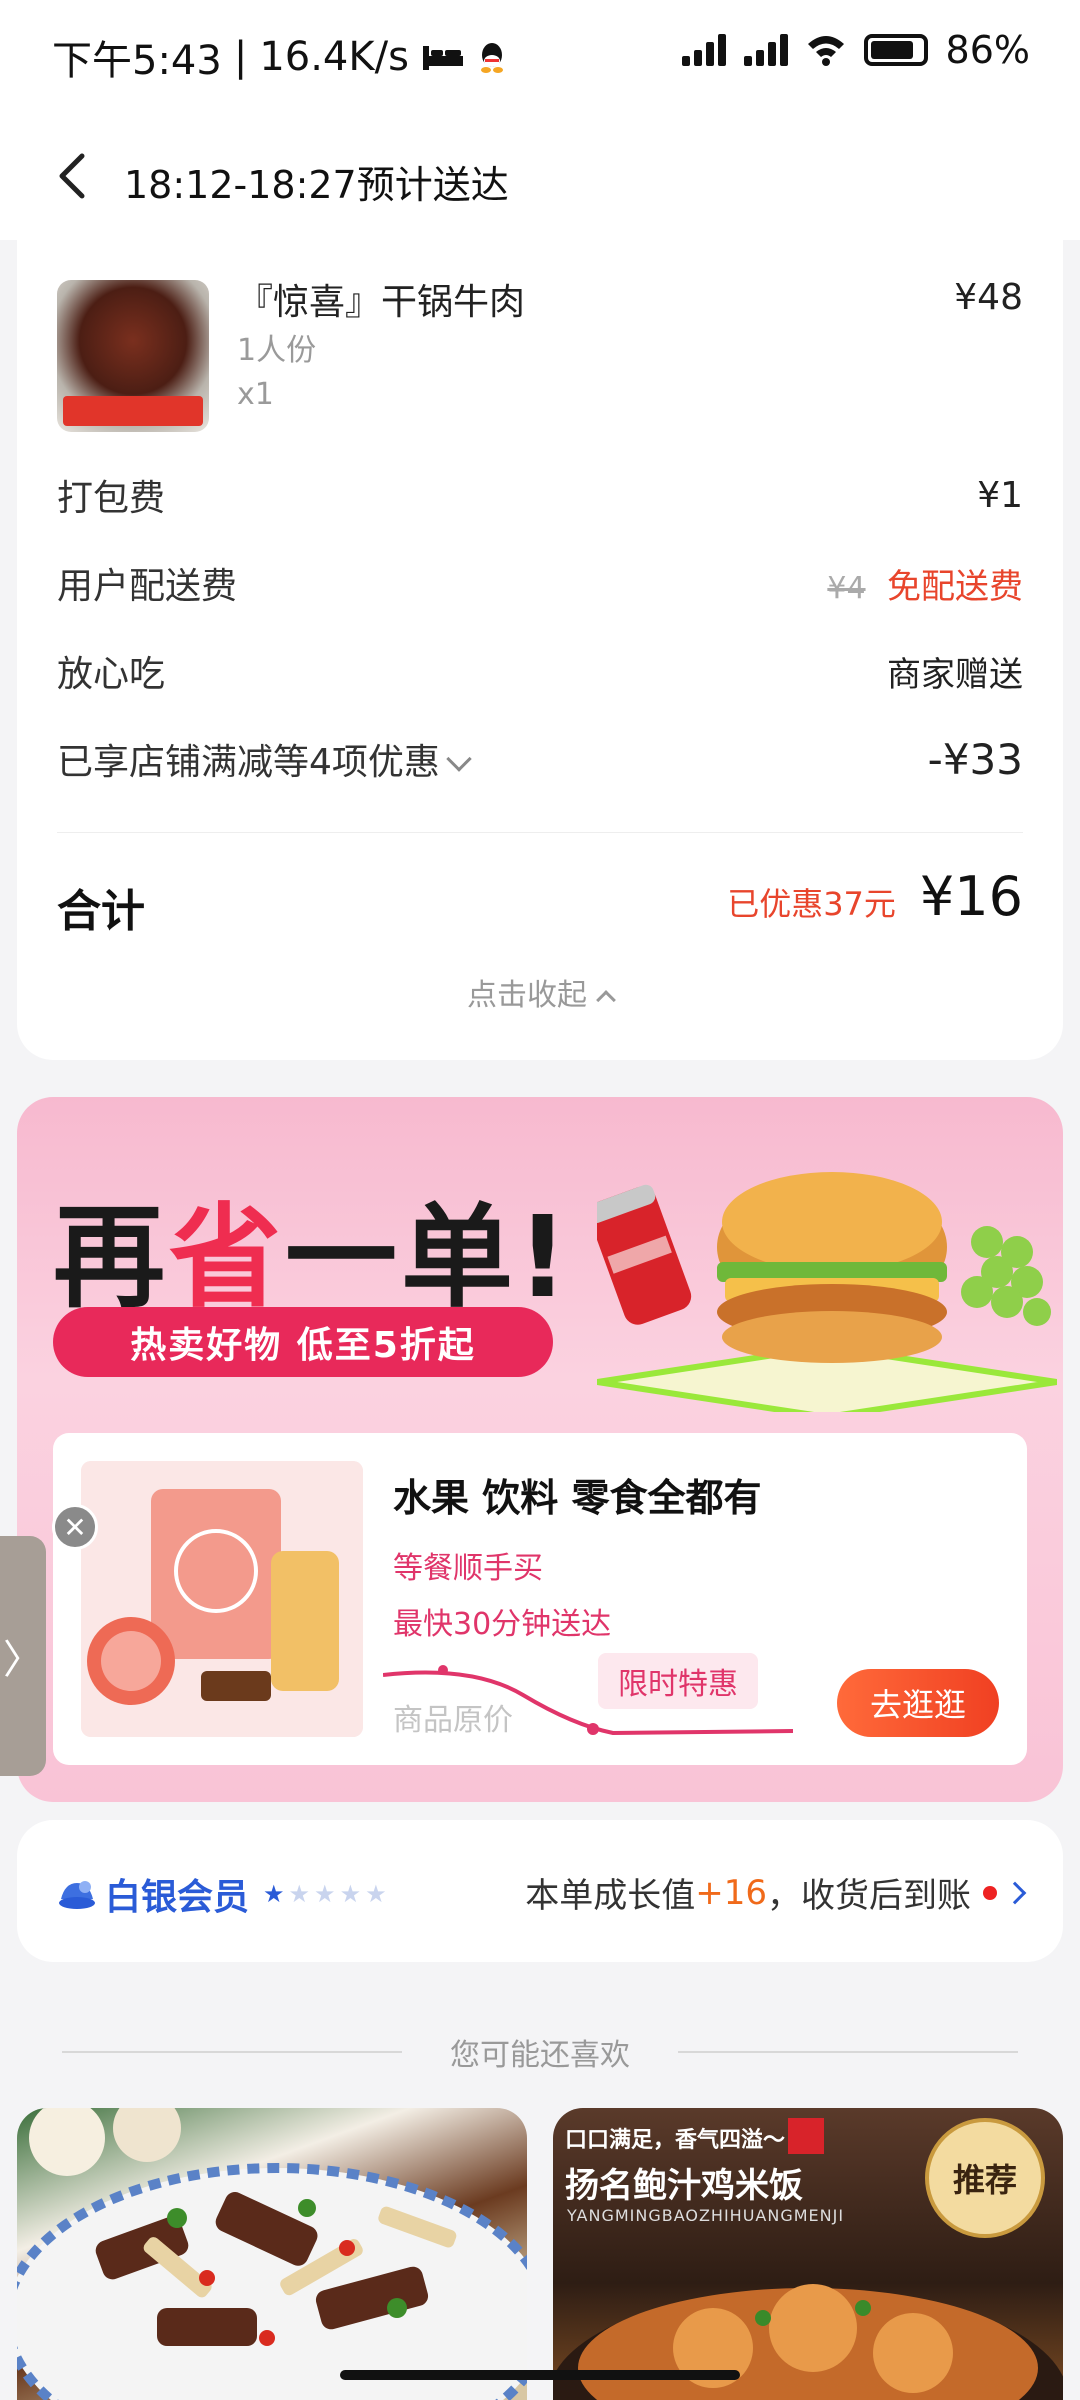  Describe the element at coordinates (502, 1624) in the screenshot. I see `promo-line2: 最快30分钟送达` at that location.